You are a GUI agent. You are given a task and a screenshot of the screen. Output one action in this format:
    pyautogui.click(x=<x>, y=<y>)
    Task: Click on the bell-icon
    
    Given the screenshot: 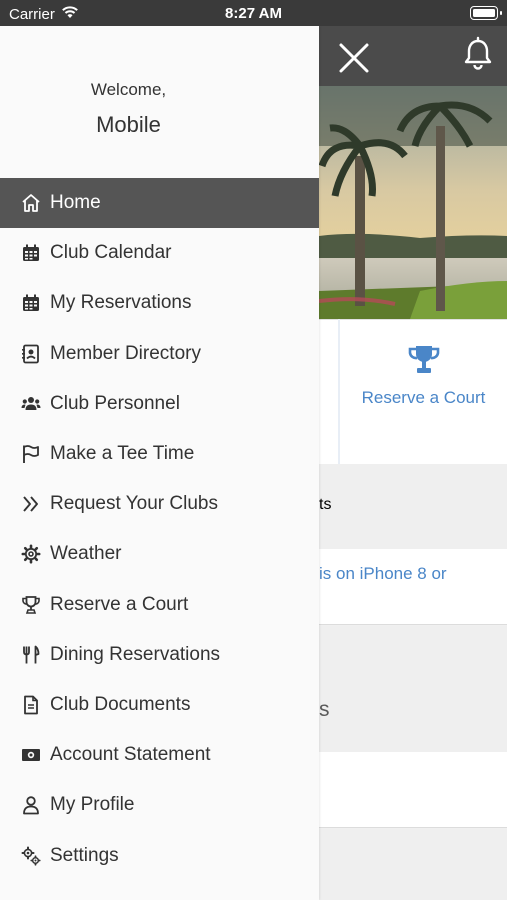 What is the action you would take?
    pyautogui.click(x=478, y=53)
    